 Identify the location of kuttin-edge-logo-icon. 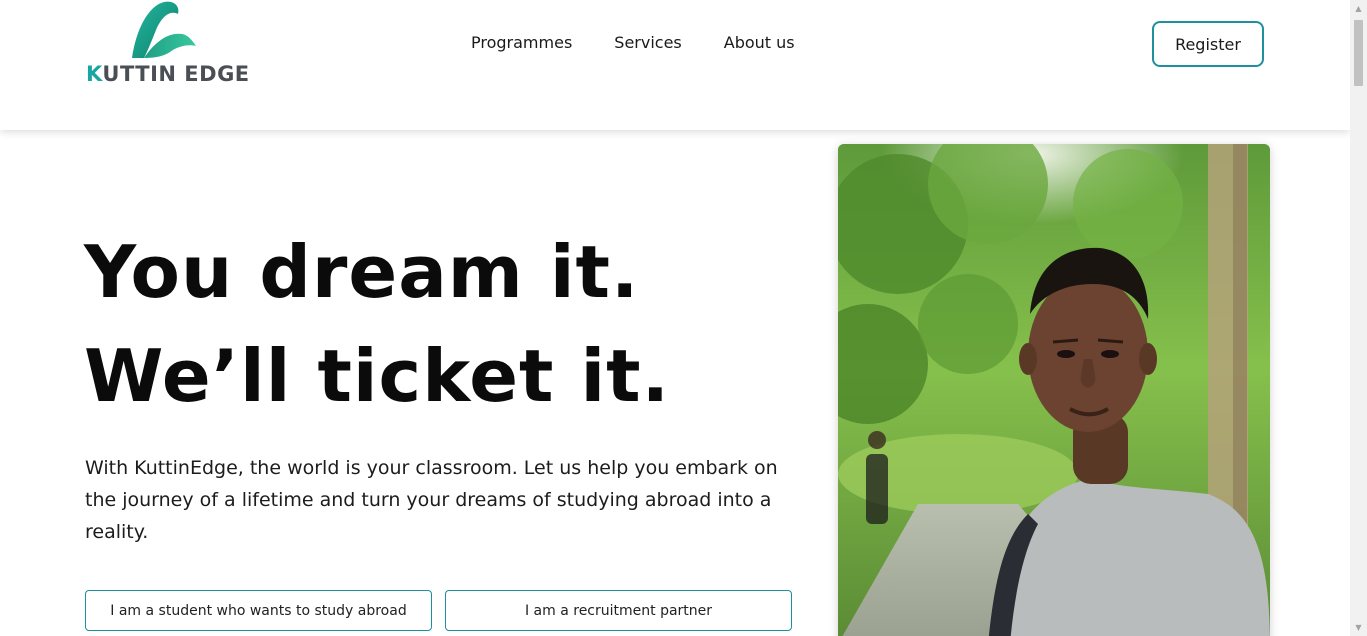
(164, 30).